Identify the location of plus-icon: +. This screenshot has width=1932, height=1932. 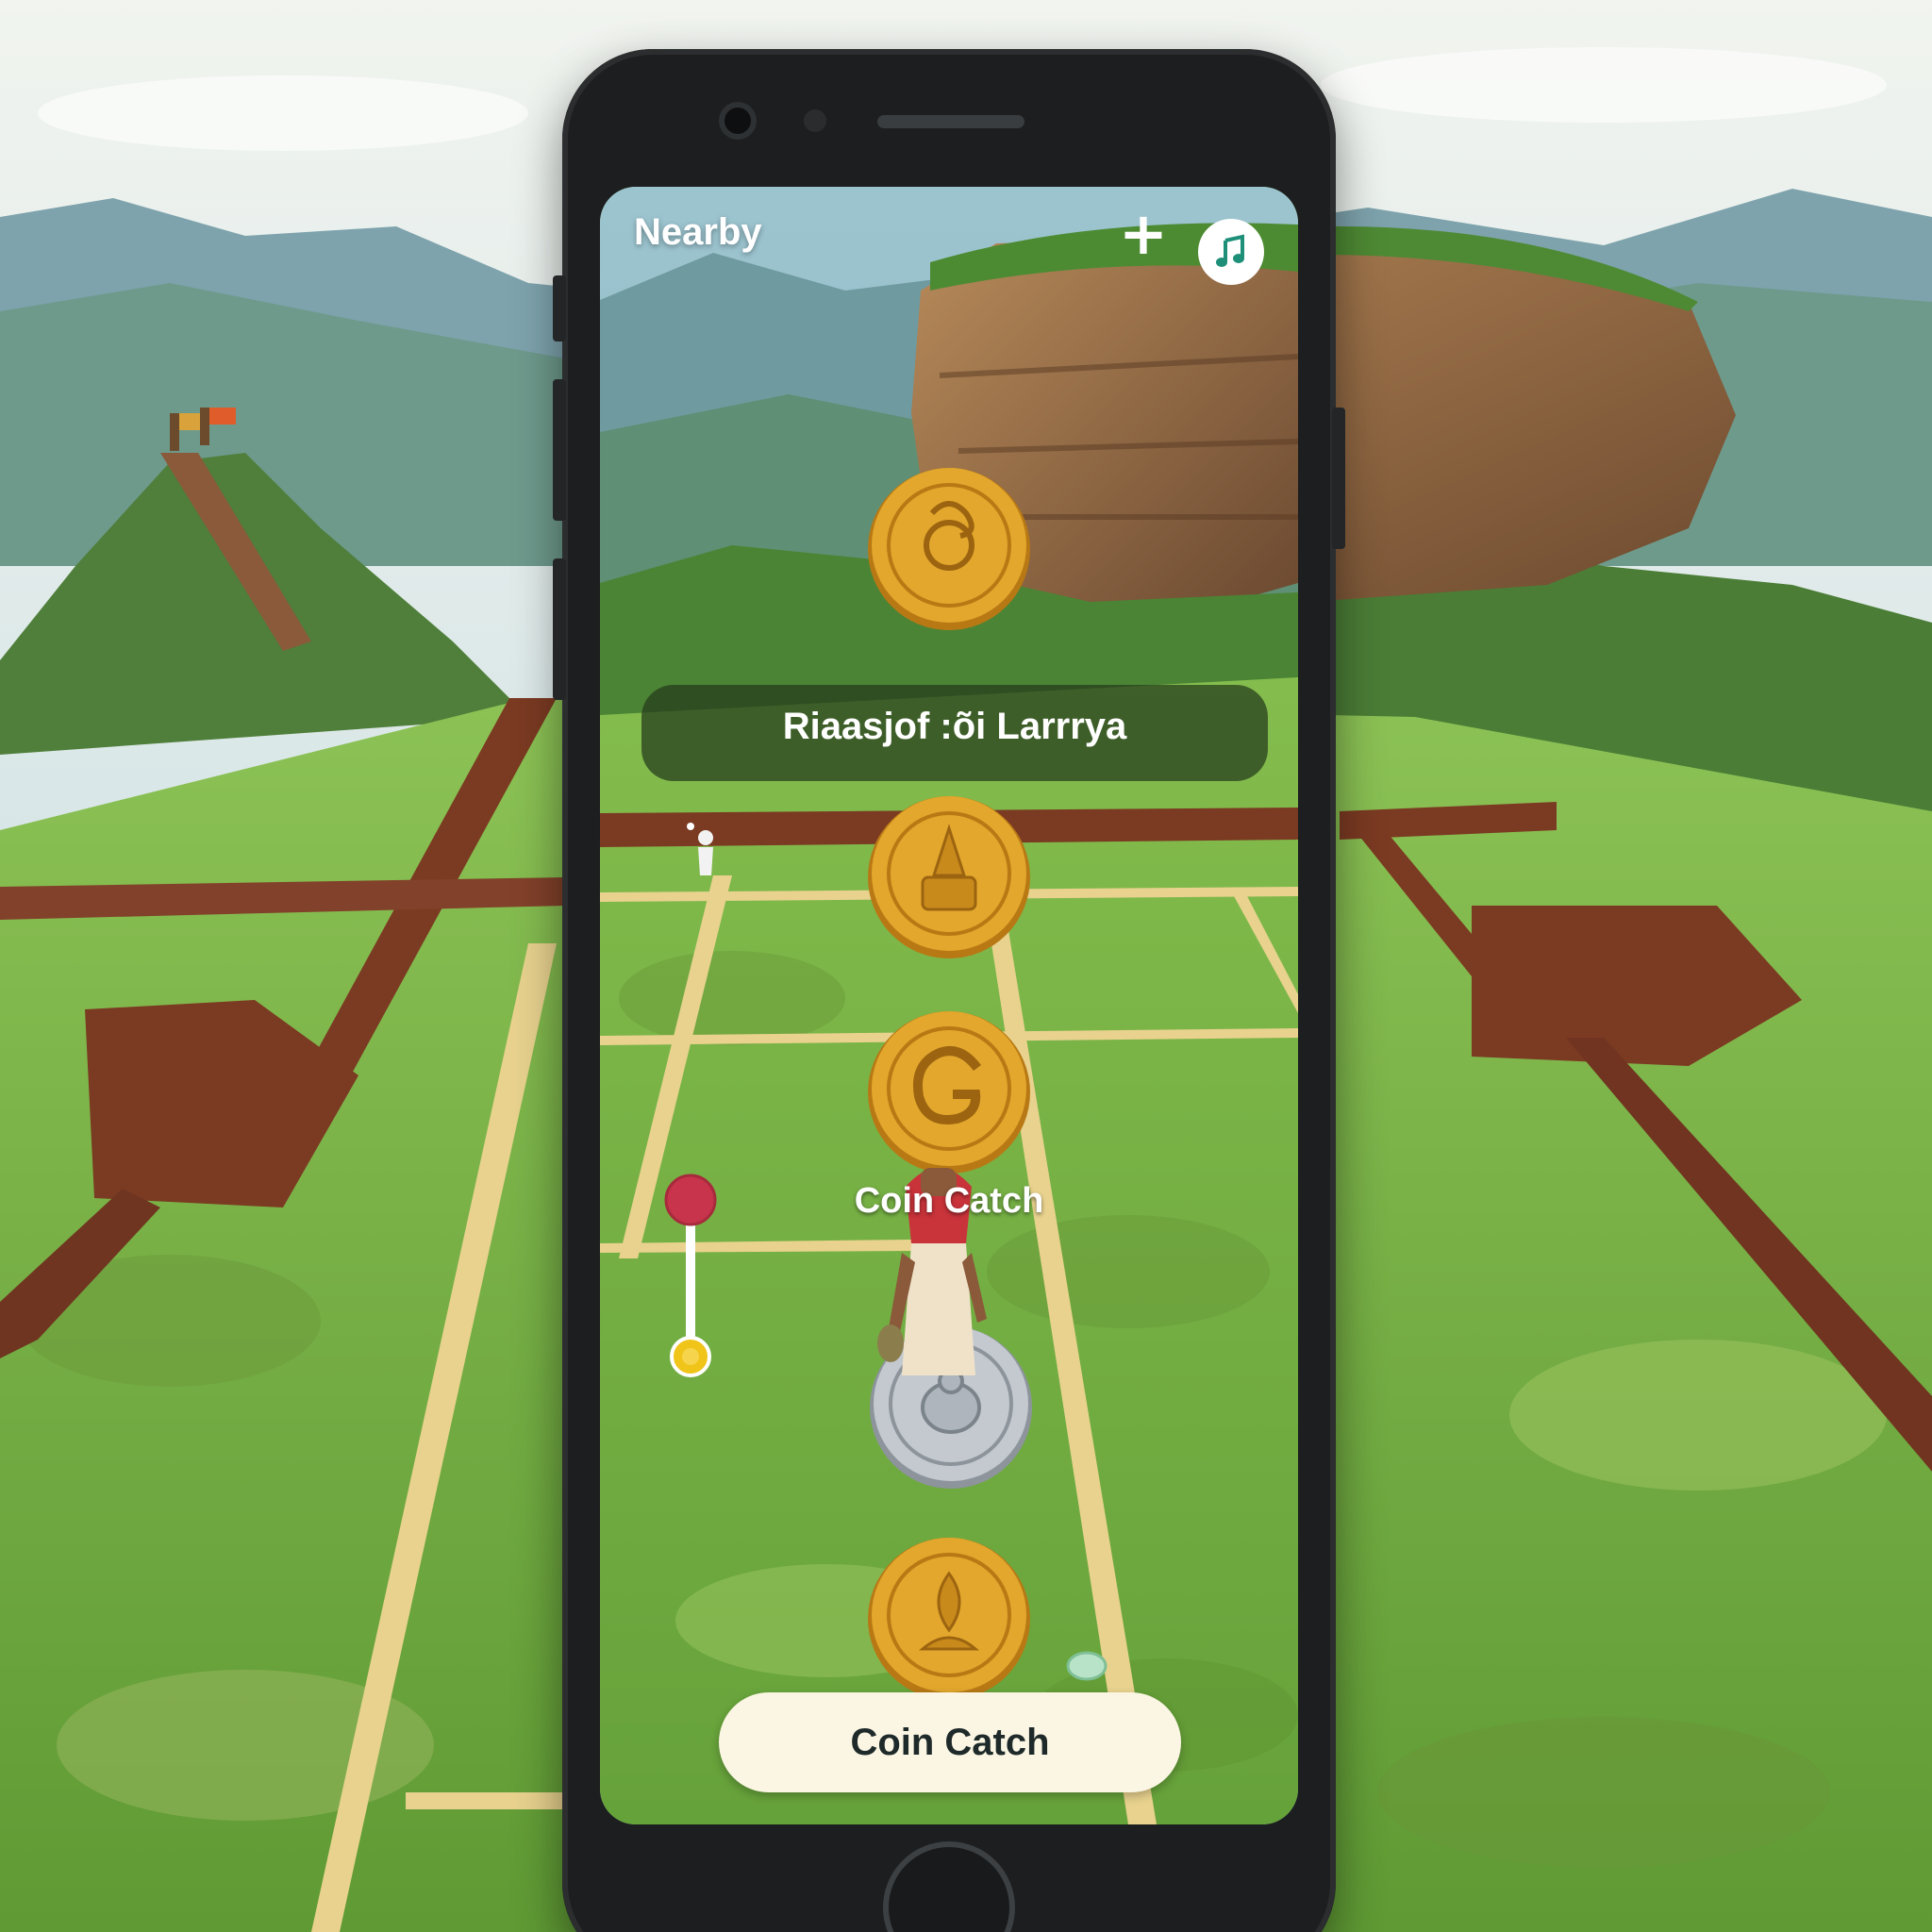
(1143, 235).